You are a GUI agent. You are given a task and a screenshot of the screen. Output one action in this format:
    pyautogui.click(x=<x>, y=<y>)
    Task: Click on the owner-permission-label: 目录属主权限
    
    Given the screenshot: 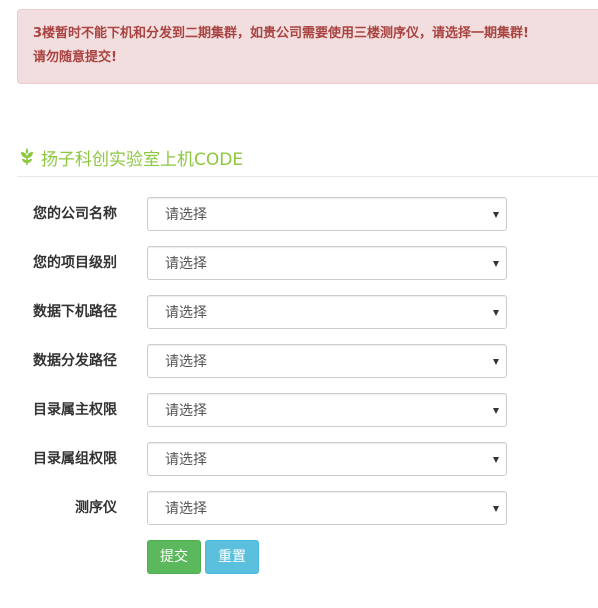 What is the action you would take?
    pyautogui.click(x=75, y=410)
    